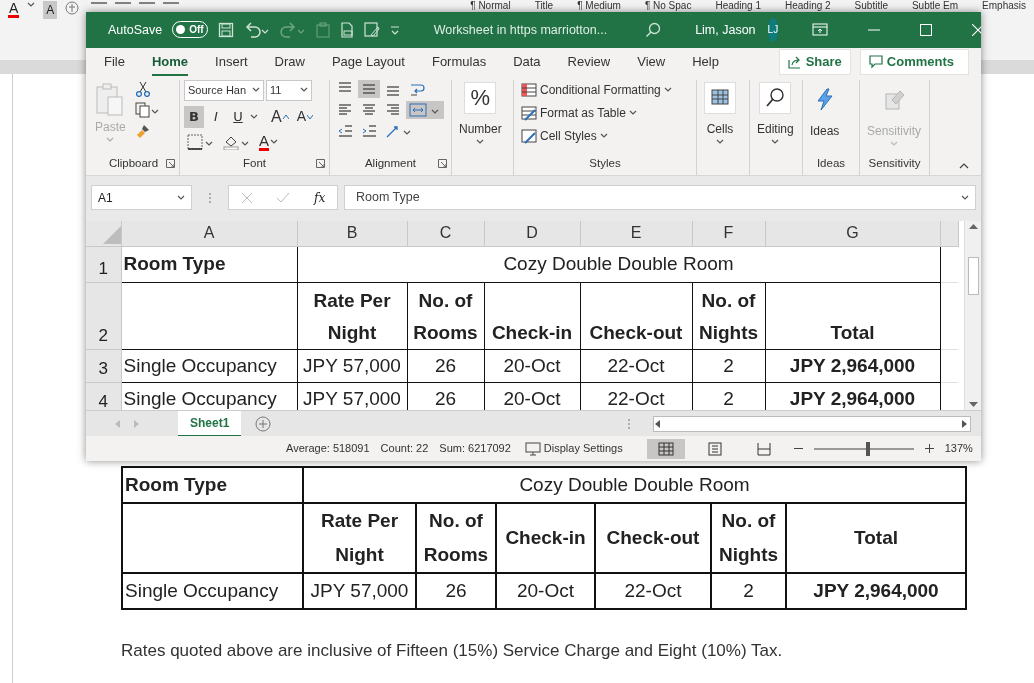 This screenshot has height=683, width=1034. What do you see at coordinates (958, 448) in the screenshot?
I see `zoom-level: 137%` at bounding box center [958, 448].